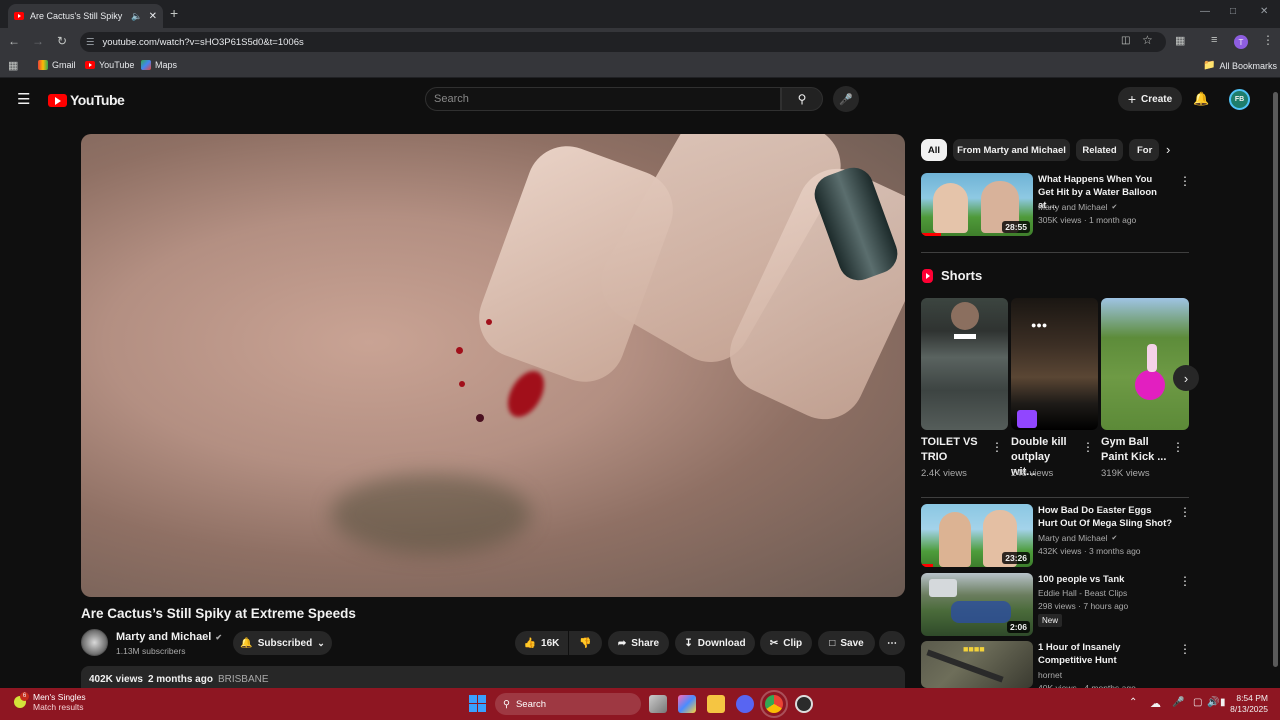 The image size is (1280, 720). I want to click on duration-badge: 23:26, so click(1016, 558).